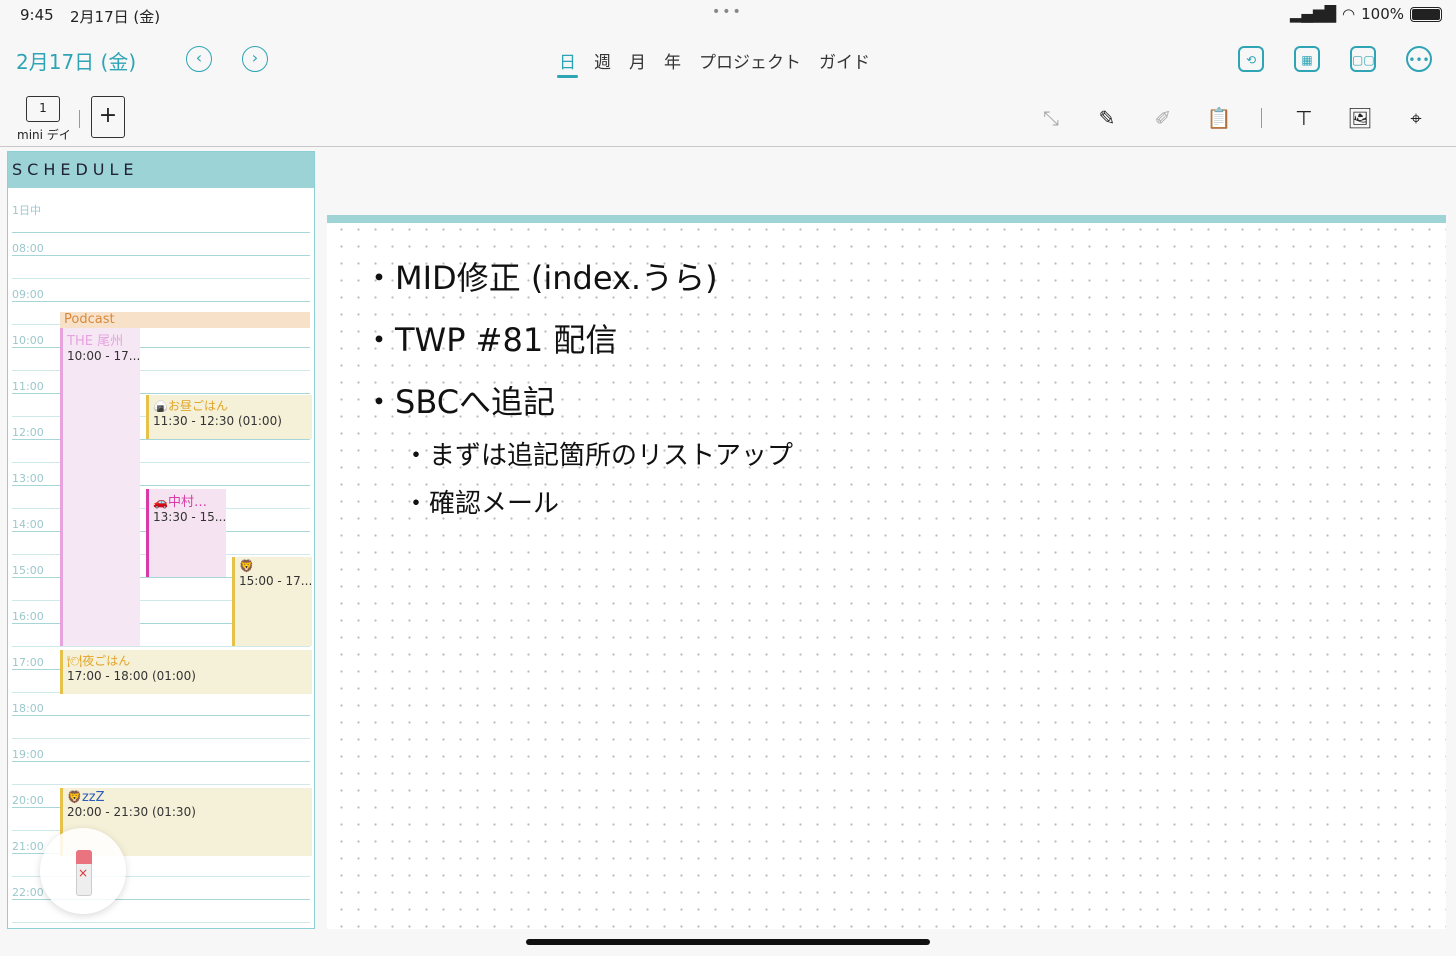  I want to click on note-line: ・まずは追記箇所のリストアップ, so click(598, 456).